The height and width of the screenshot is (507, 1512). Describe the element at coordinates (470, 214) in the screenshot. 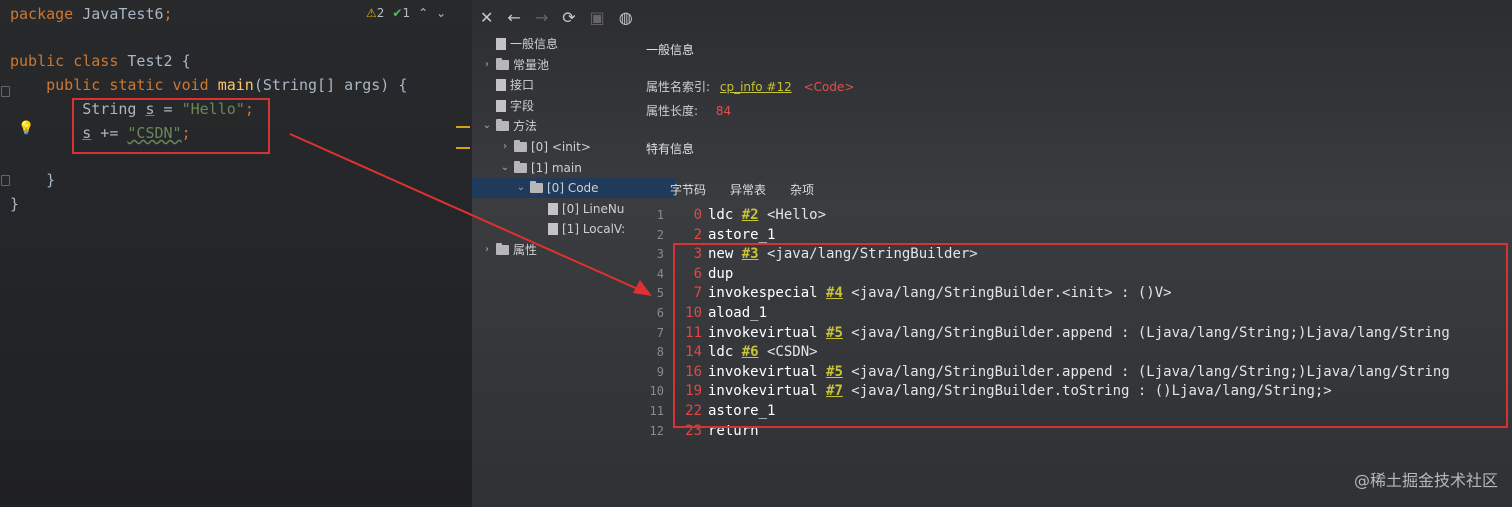

I see `annotation-arrow` at that location.